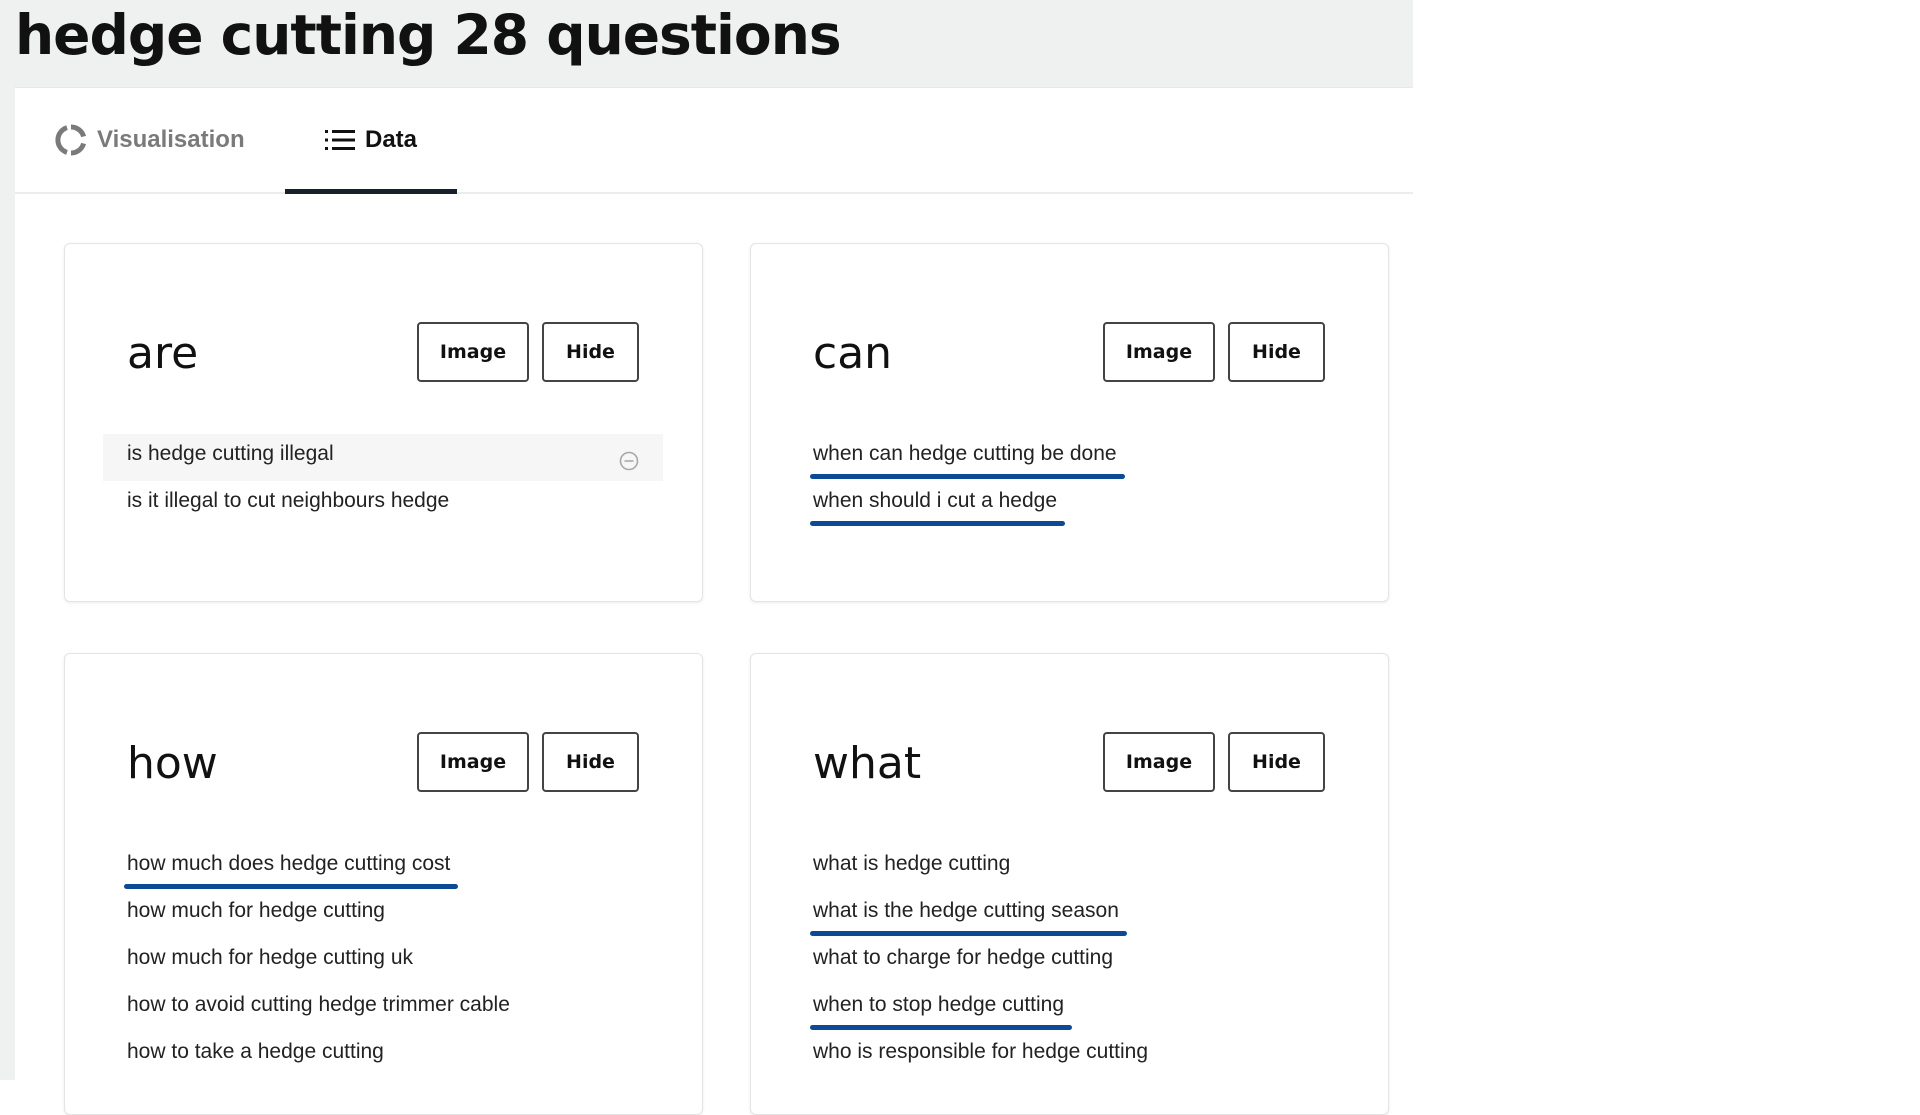 The image size is (1920, 1115). Describe the element at coordinates (428, 35) in the screenshot. I see `page-title: hedge cutting 28 questions` at that location.